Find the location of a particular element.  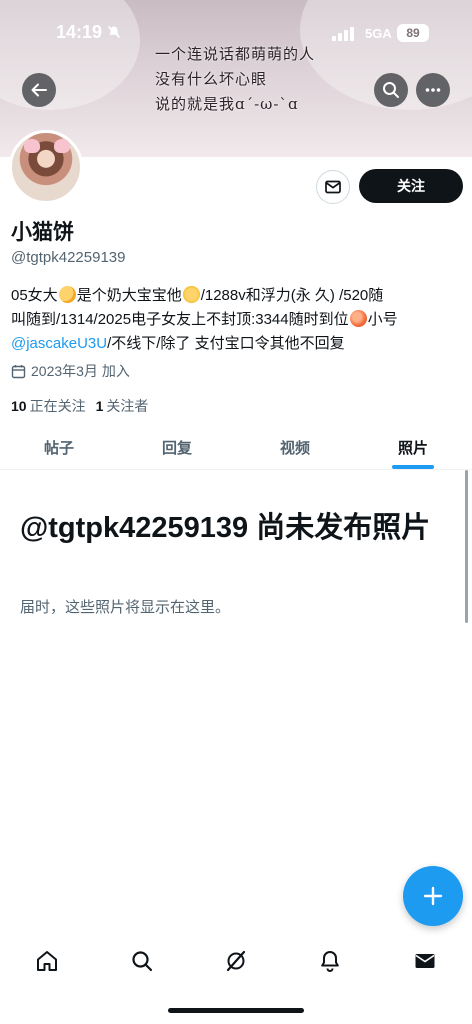

tab-photos: 照片 is located at coordinates (413, 447).